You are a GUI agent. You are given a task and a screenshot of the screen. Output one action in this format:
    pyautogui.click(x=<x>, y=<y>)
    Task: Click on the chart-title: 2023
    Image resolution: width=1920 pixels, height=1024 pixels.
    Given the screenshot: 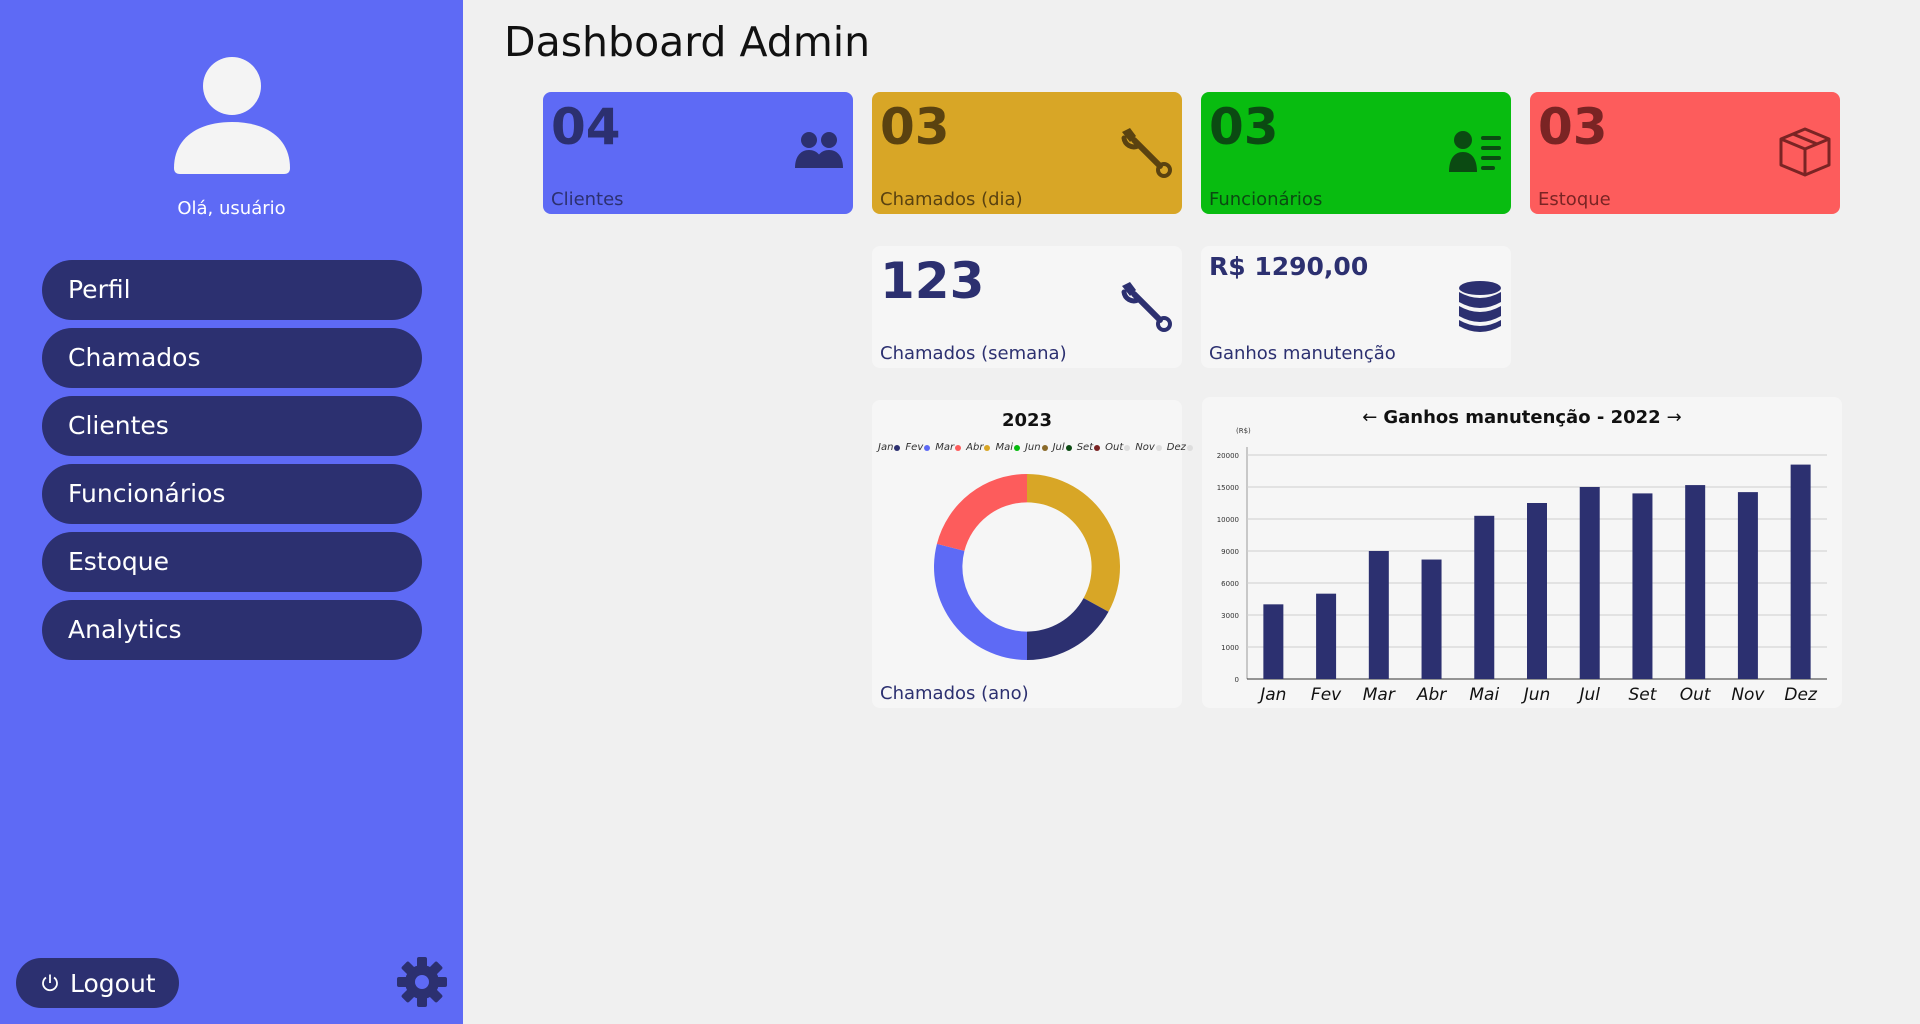 What is the action you would take?
    pyautogui.click(x=1027, y=420)
    